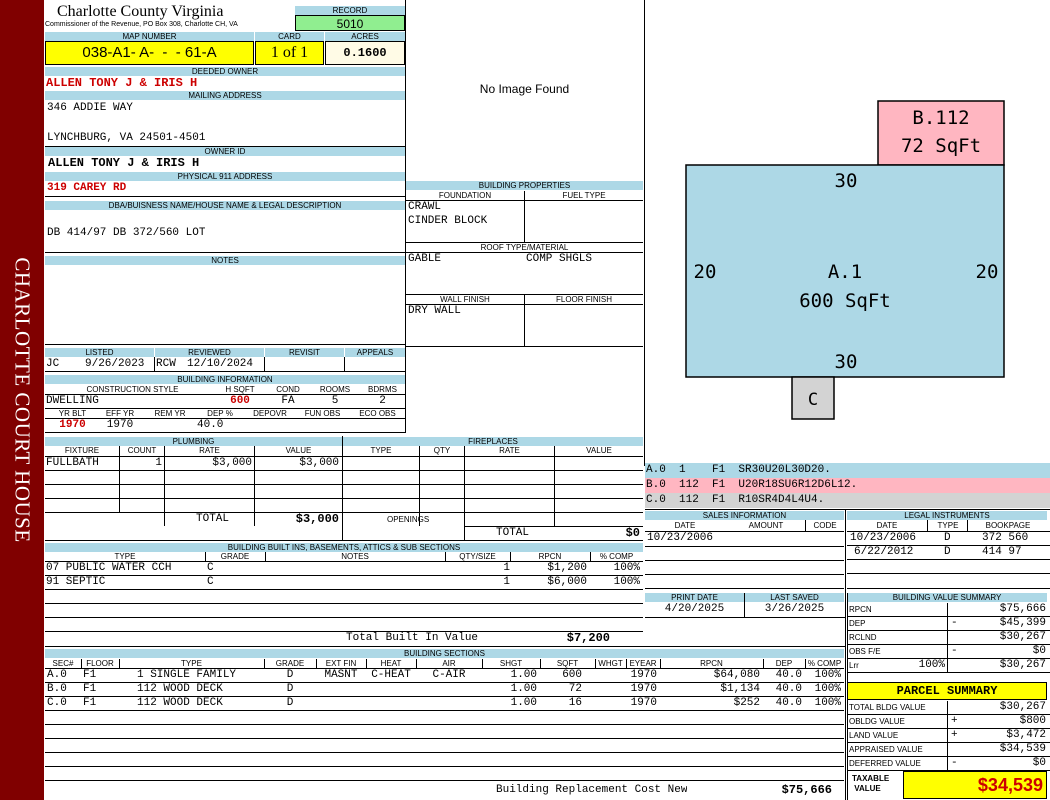 This screenshot has height=800, width=1050. I want to click on legal-title: LEGAL INSTRUMENTS, so click(947, 515).